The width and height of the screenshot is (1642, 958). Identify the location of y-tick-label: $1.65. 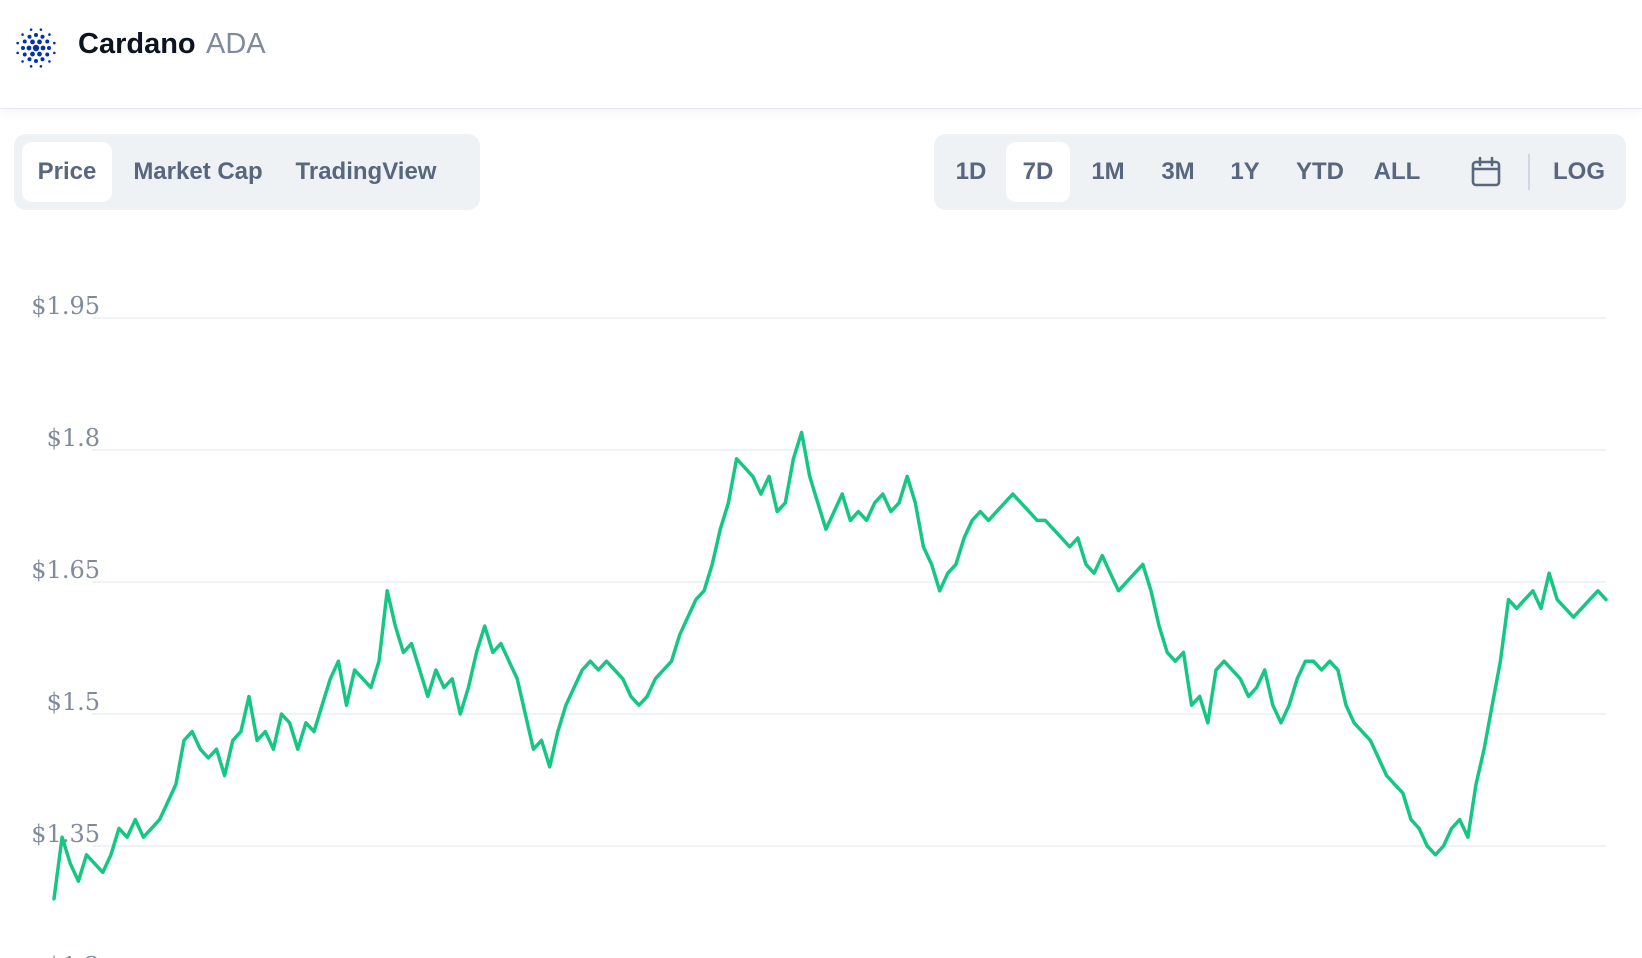
(65, 570).